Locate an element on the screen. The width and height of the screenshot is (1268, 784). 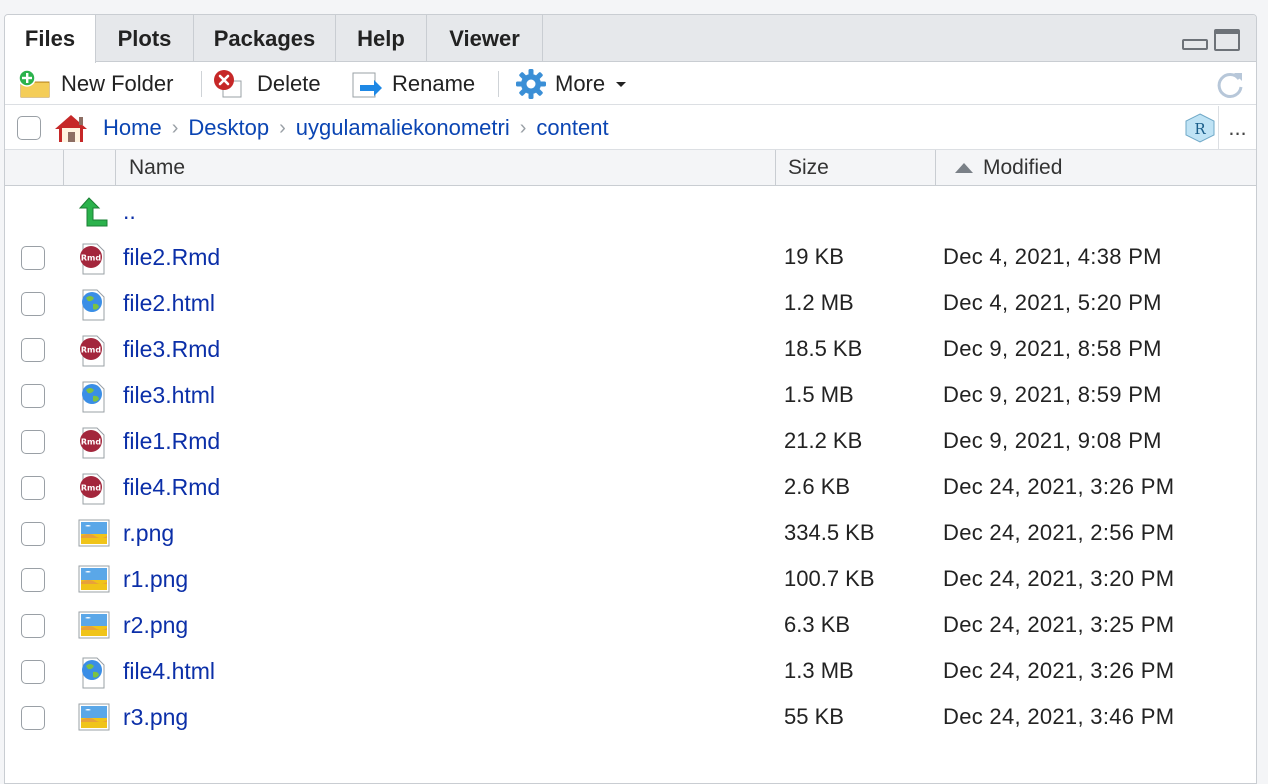
new-folder-icon is located at coordinates (34, 83).